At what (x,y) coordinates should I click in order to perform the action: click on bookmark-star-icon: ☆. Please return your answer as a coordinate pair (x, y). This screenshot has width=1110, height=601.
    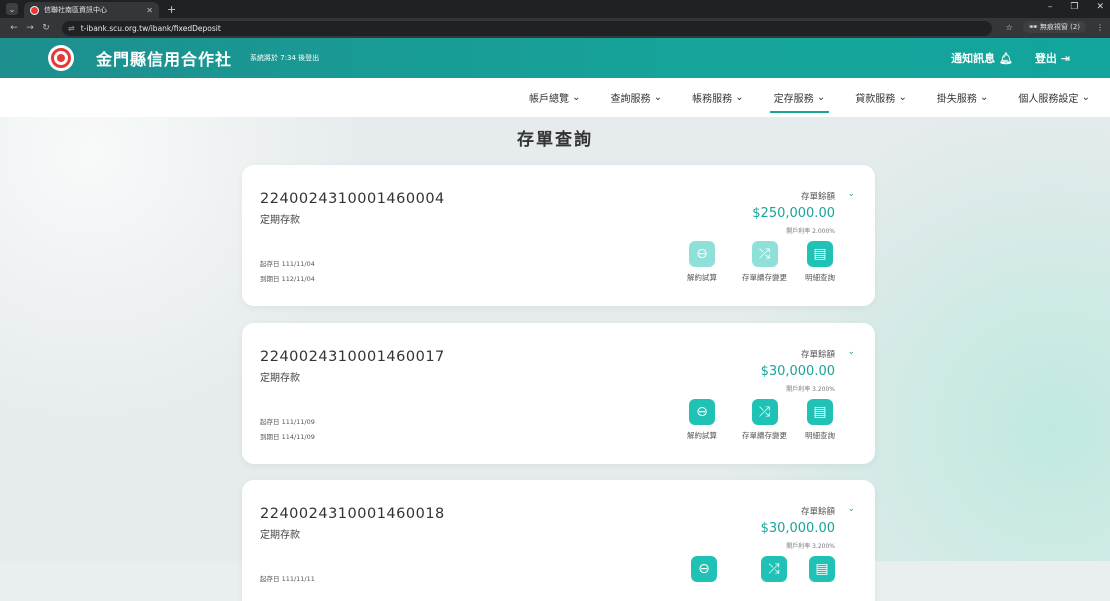
    Looking at the image, I should click on (1009, 27).